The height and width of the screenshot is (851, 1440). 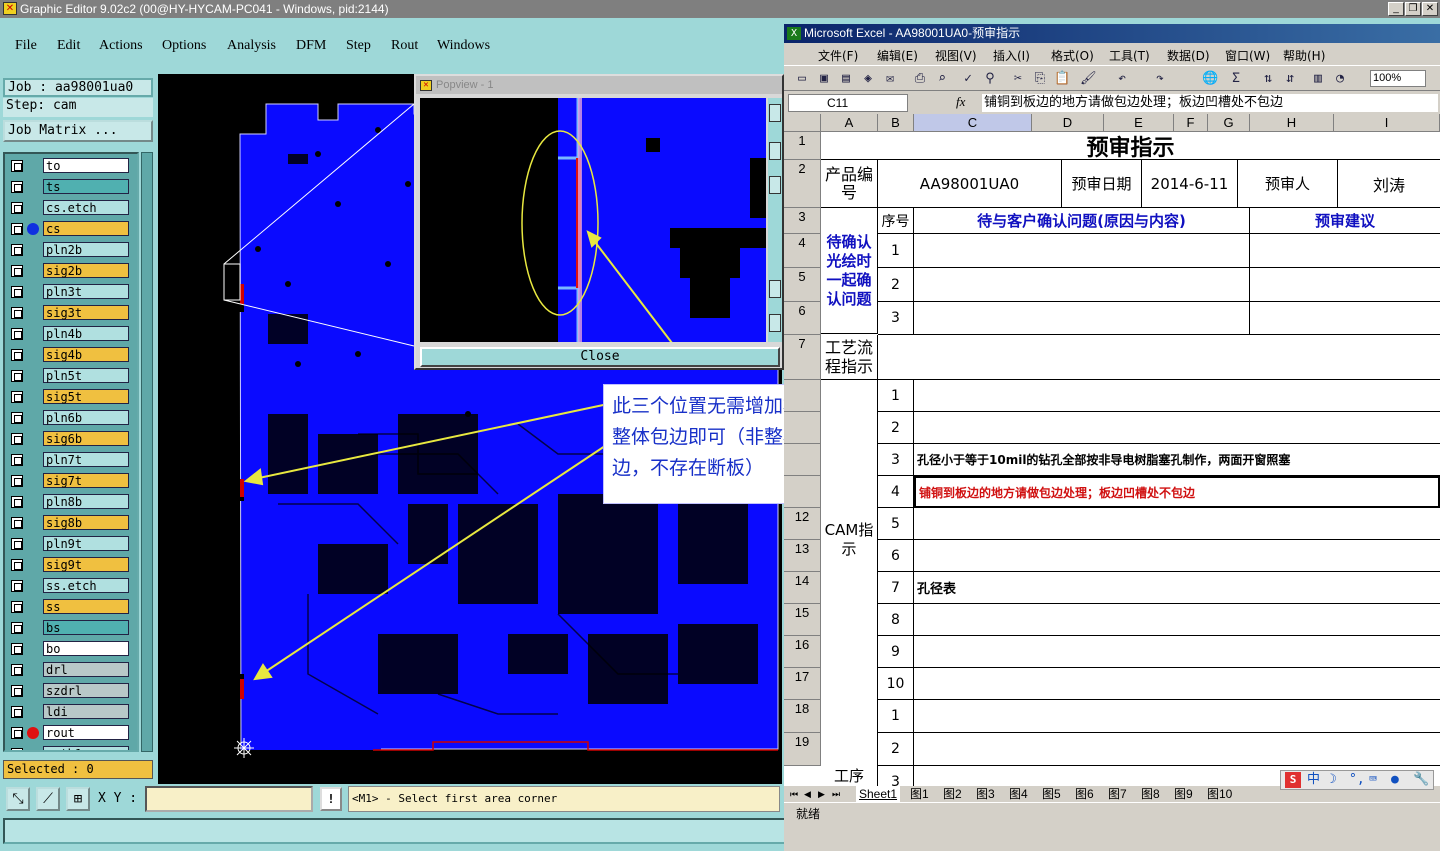 I want to click on layer-name: sig6b, so click(x=86, y=438).